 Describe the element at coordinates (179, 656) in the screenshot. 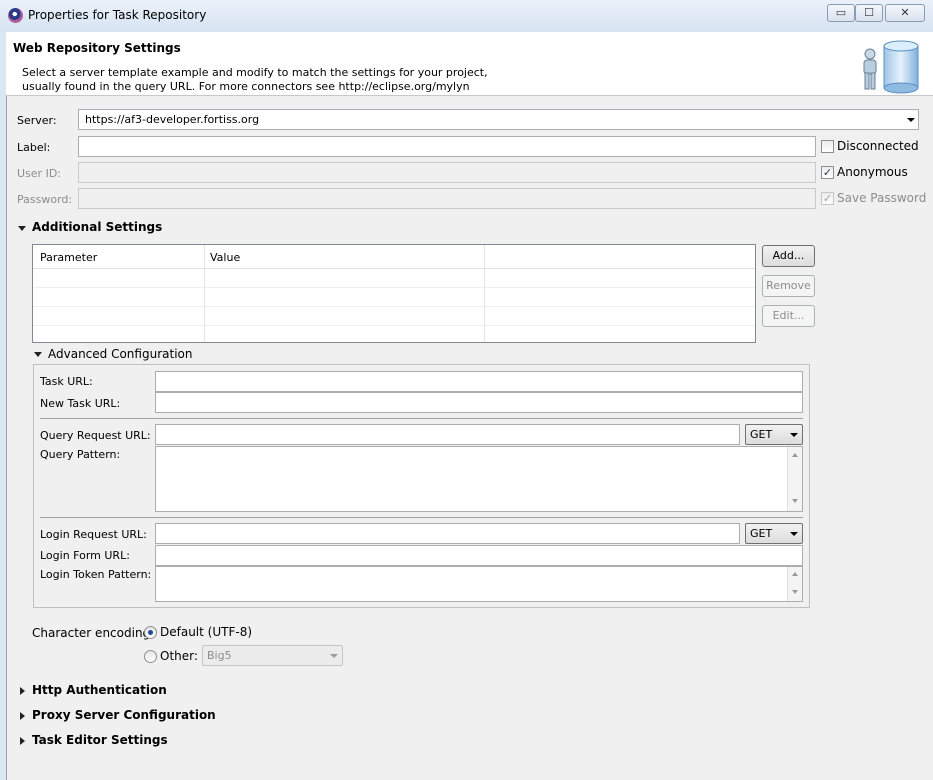

I see `other-encoding-label: Other:` at that location.